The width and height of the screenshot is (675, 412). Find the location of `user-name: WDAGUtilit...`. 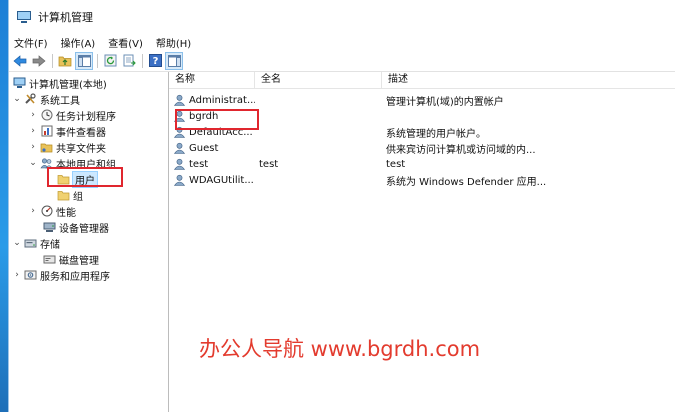

user-name: WDAGUtilit... is located at coordinates (221, 180).